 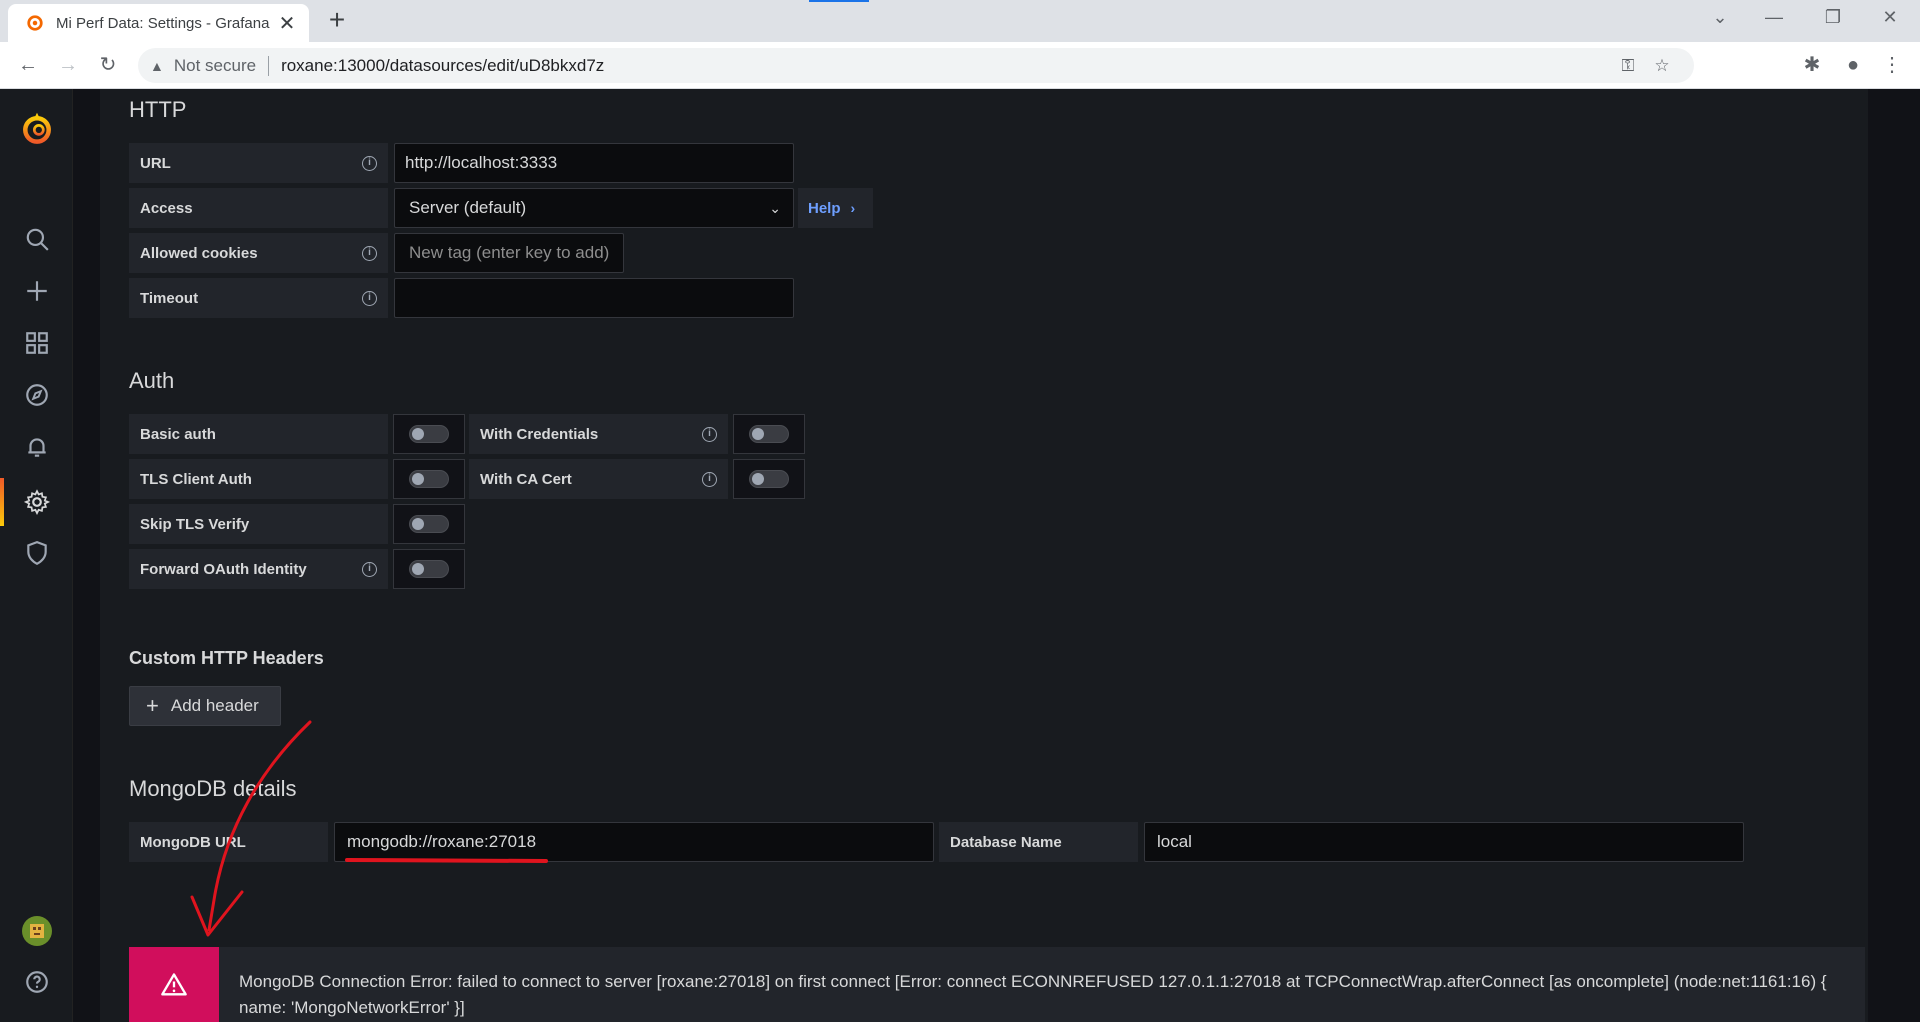 I want to click on forward-oauth-toggle, so click(x=429, y=569).